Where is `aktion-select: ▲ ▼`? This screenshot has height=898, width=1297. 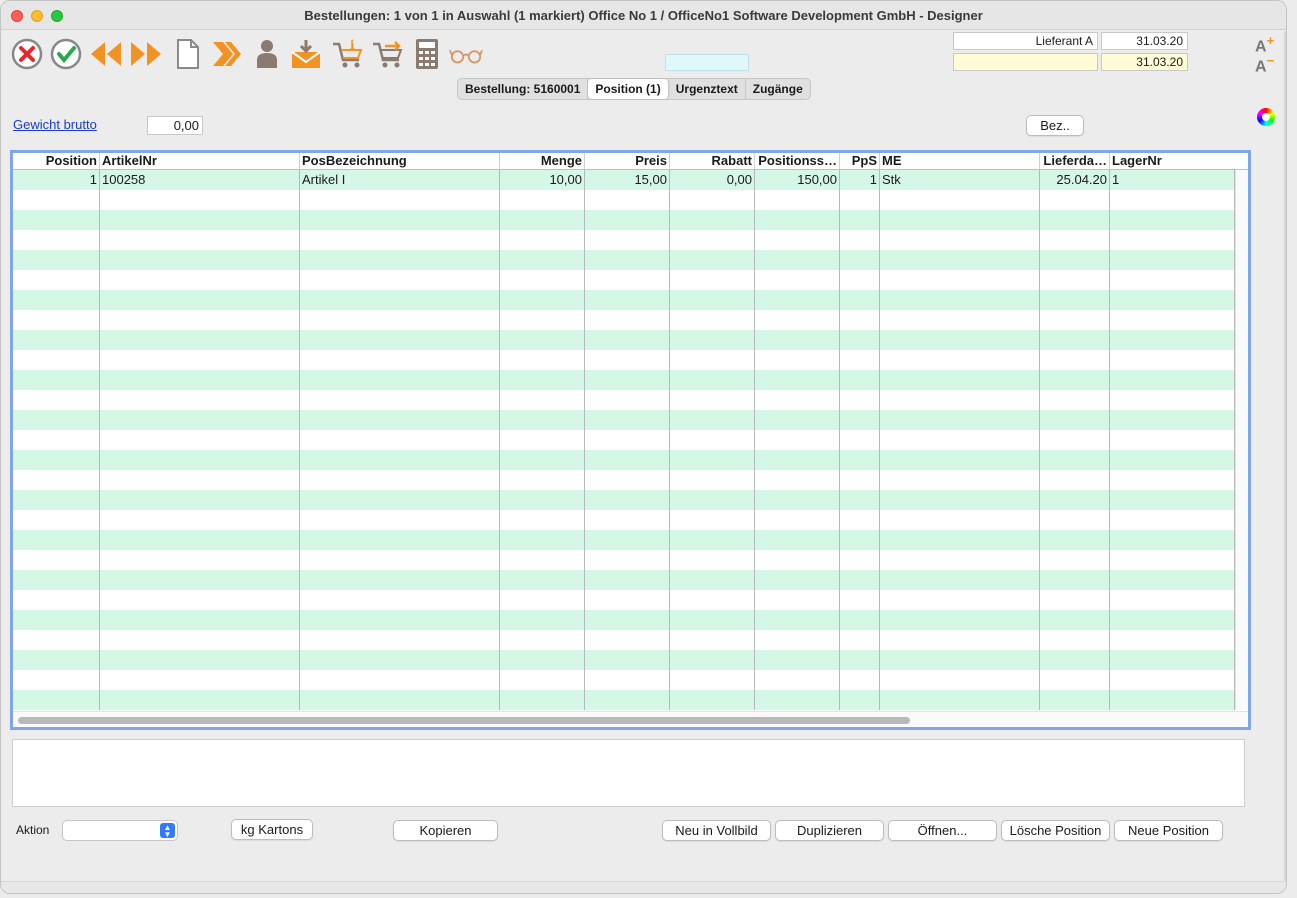 aktion-select: ▲ ▼ is located at coordinates (120, 830).